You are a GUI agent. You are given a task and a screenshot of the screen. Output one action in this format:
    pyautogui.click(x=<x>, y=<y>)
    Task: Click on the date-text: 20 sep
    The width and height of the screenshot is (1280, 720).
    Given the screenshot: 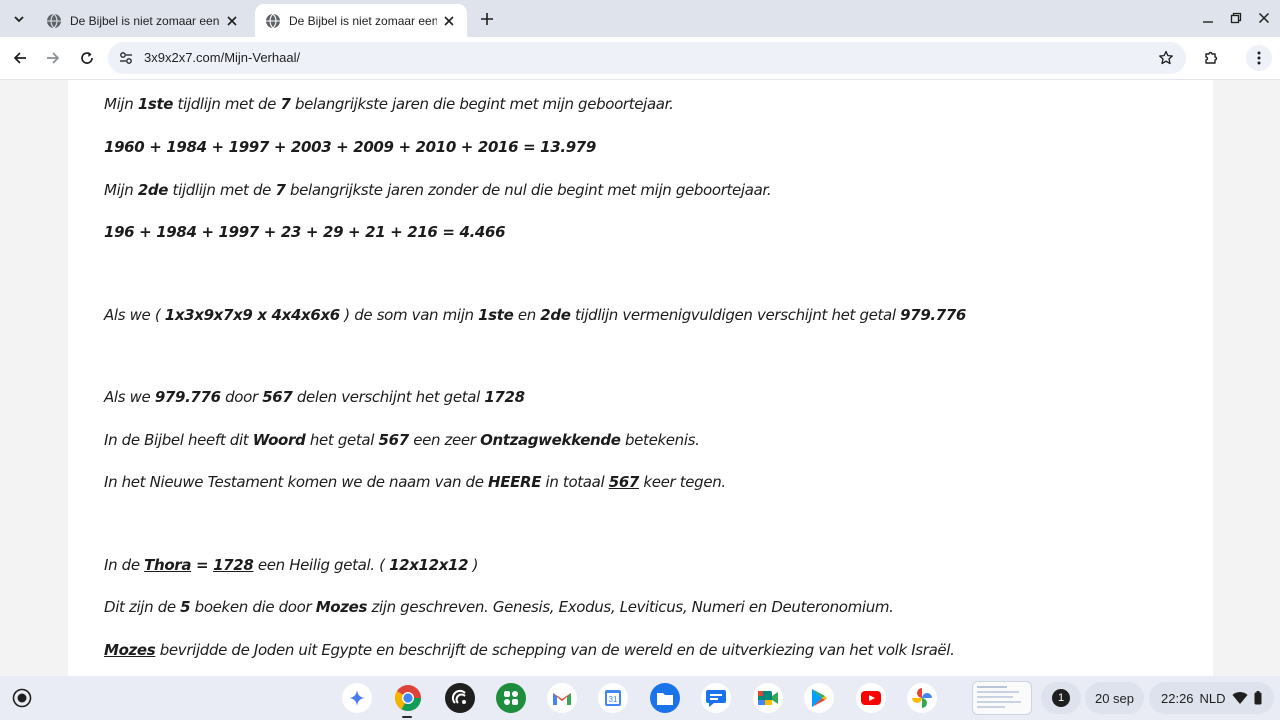 What is the action you would take?
    pyautogui.click(x=1114, y=698)
    